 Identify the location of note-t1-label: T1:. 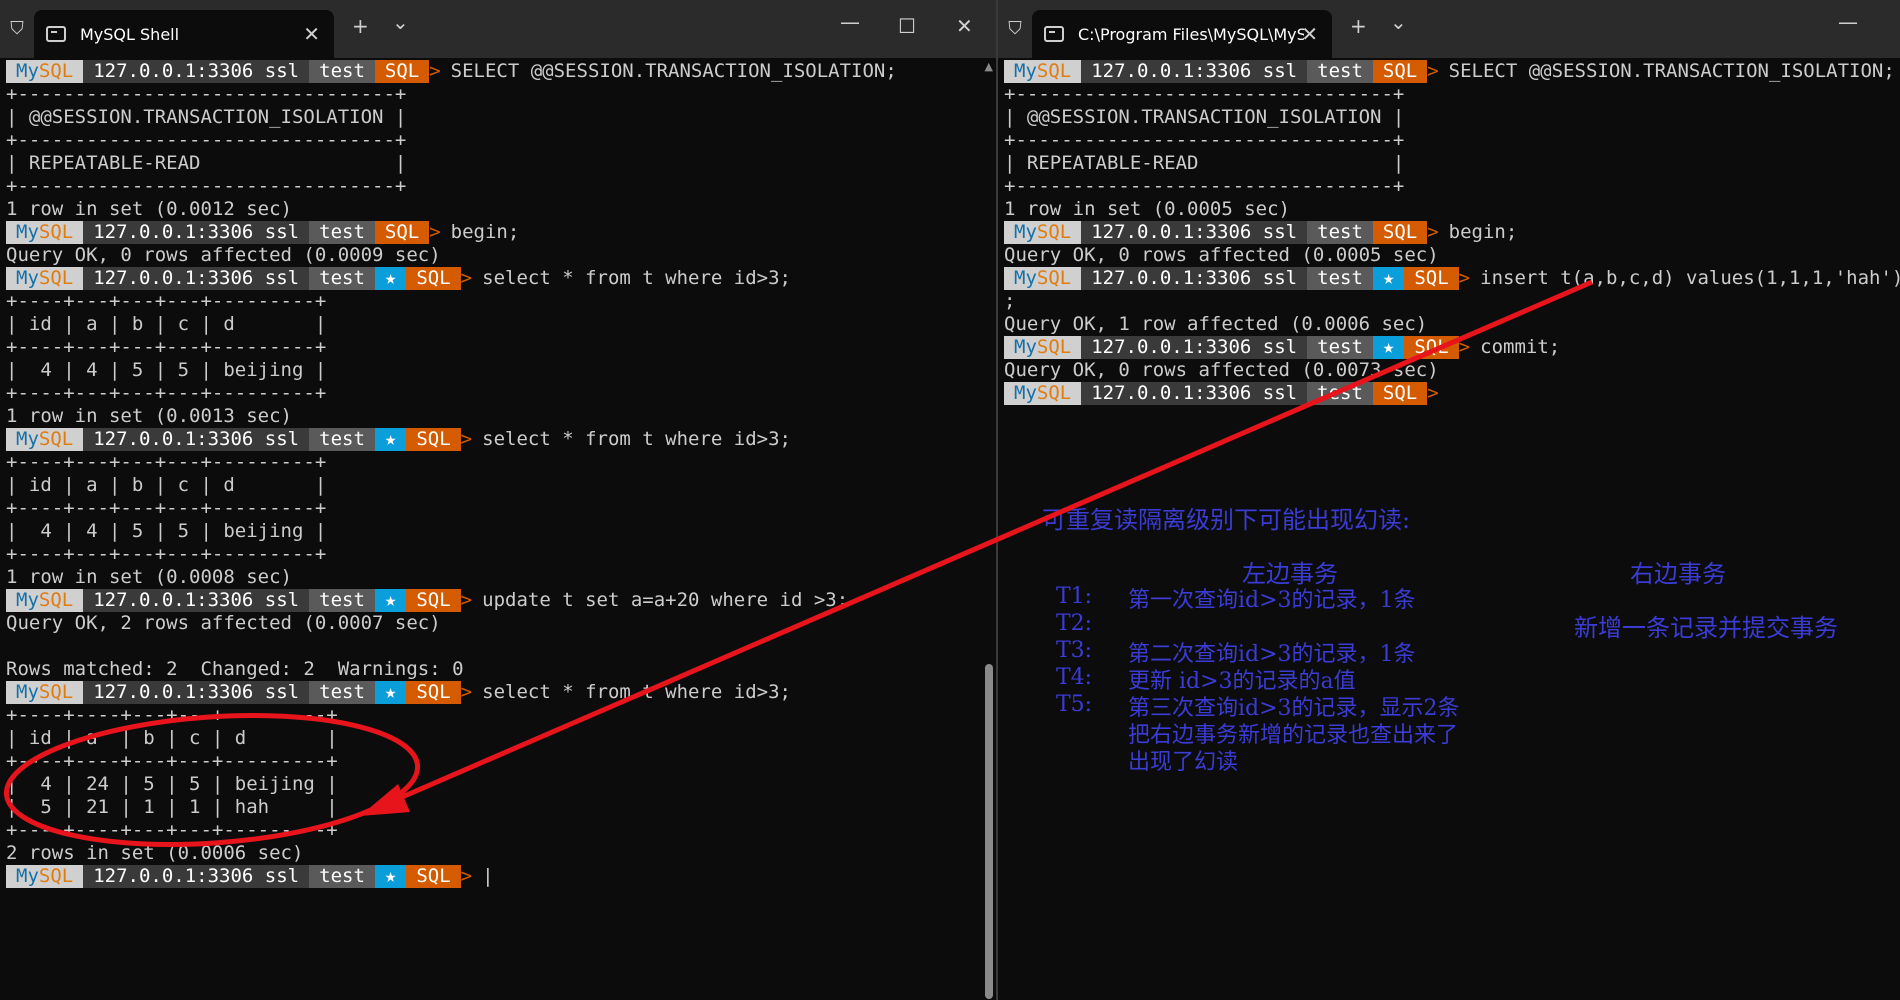
(1074, 596).